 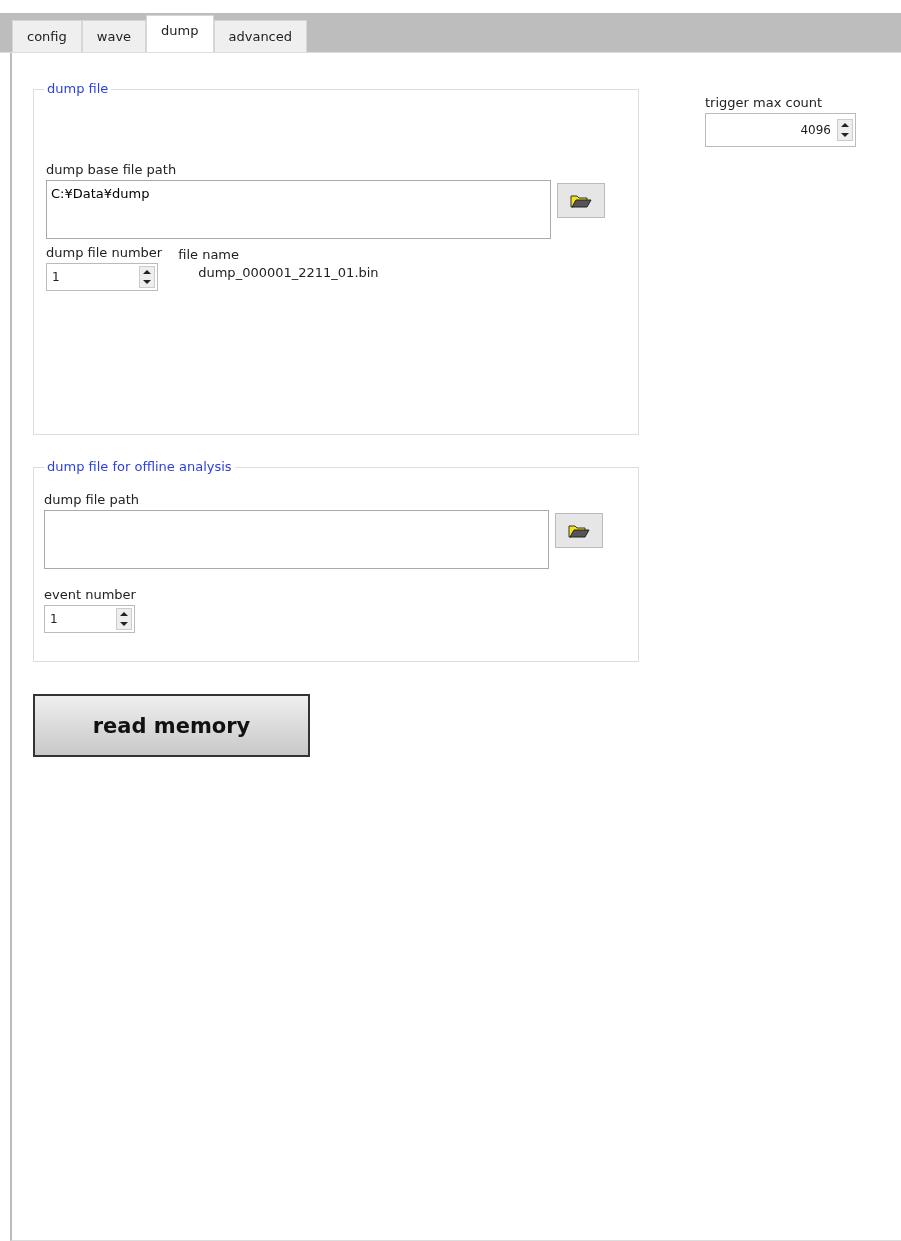 I want to click on file-name-text: dump_000001_2211_01.bin, so click(x=288, y=272).